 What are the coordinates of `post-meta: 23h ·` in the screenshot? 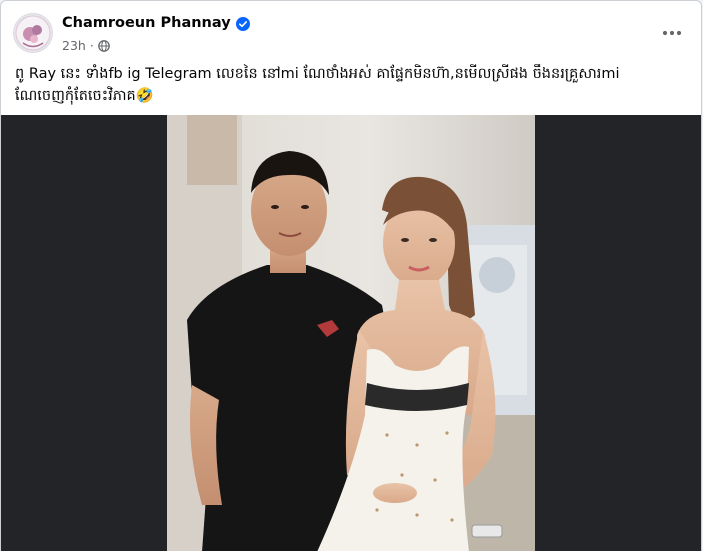 It's located at (86, 45).